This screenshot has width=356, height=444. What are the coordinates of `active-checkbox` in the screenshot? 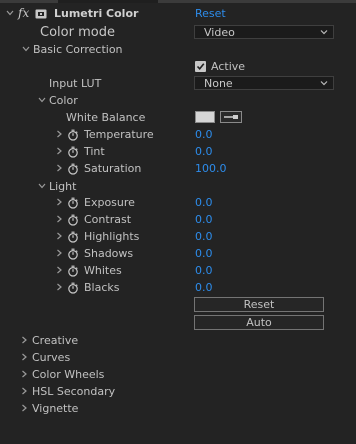 It's located at (200, 66).